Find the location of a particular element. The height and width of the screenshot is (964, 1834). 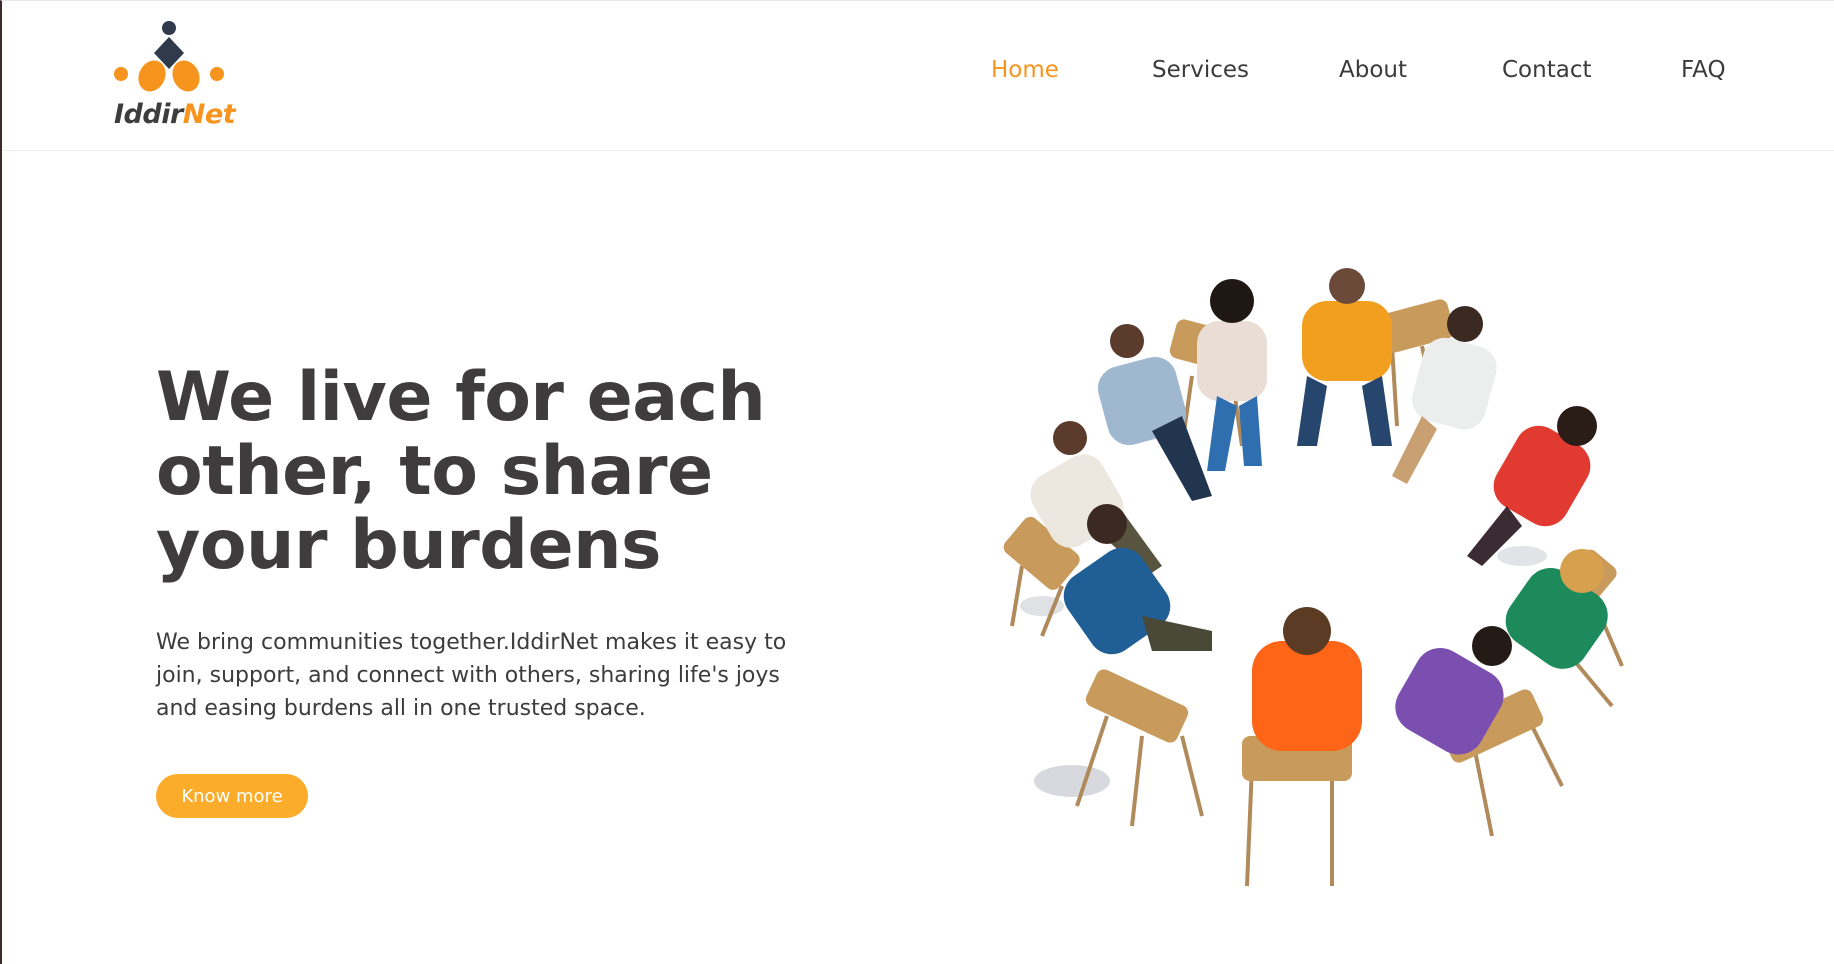

logo-text-iddir: Iddir is located at coordinates (148, 114).